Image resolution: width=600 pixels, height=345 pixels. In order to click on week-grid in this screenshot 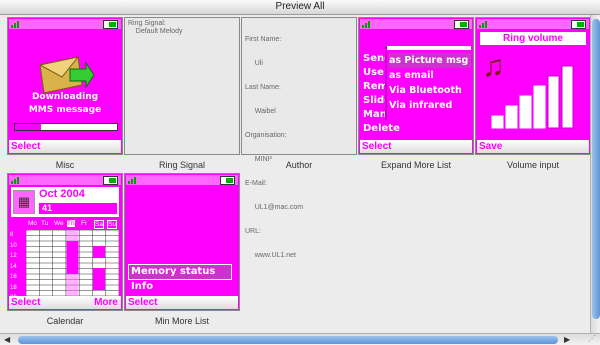, I will do `click(72, 263)`.